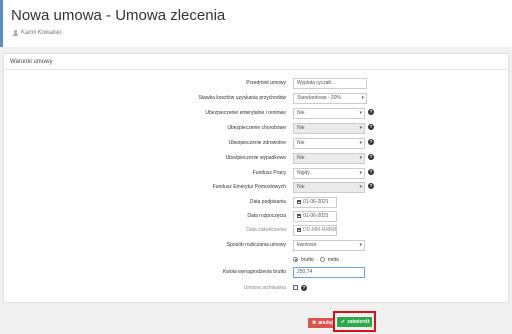 Image resolution: width=512 pixels, height=334 pixels. Describe the element at coordinates (301, 158) in the screenshot. I see `wypadkowe-value: Nie` at that location.